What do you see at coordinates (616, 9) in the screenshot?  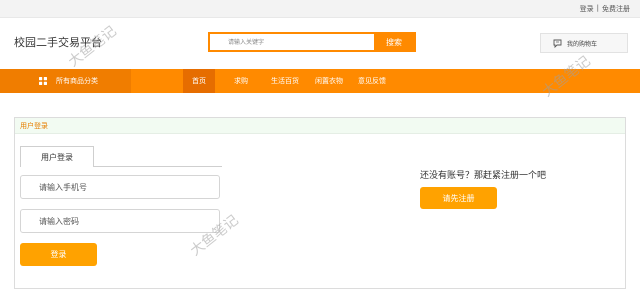 I see `top-register-link: 免费注册` at bounding box center [616, 9].